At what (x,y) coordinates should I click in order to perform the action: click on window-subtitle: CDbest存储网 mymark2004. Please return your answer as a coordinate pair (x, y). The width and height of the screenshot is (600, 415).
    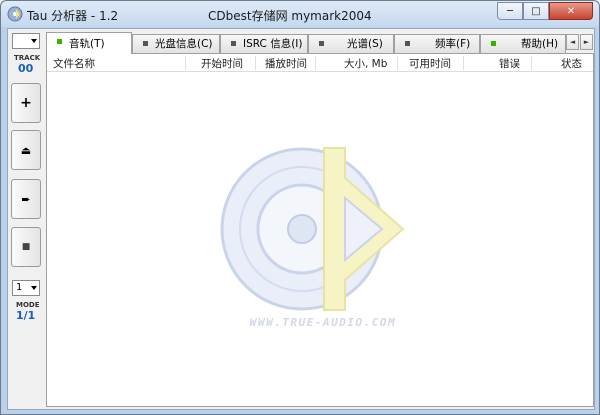
    Looking at the image, I should click on (290, 16).